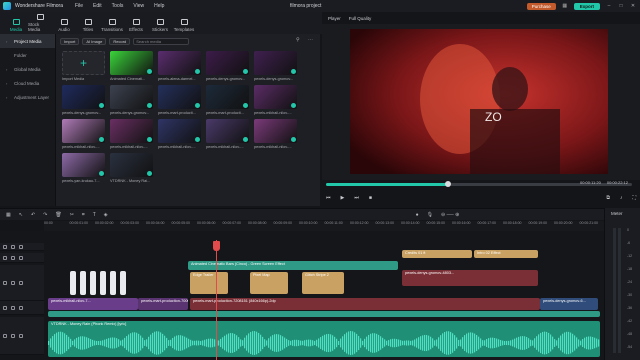 The image size is (640, 360). What do you see at coordinates (79, 6) in the screenshot?
I see `menu-file: File` at bounding box center [79, 6].